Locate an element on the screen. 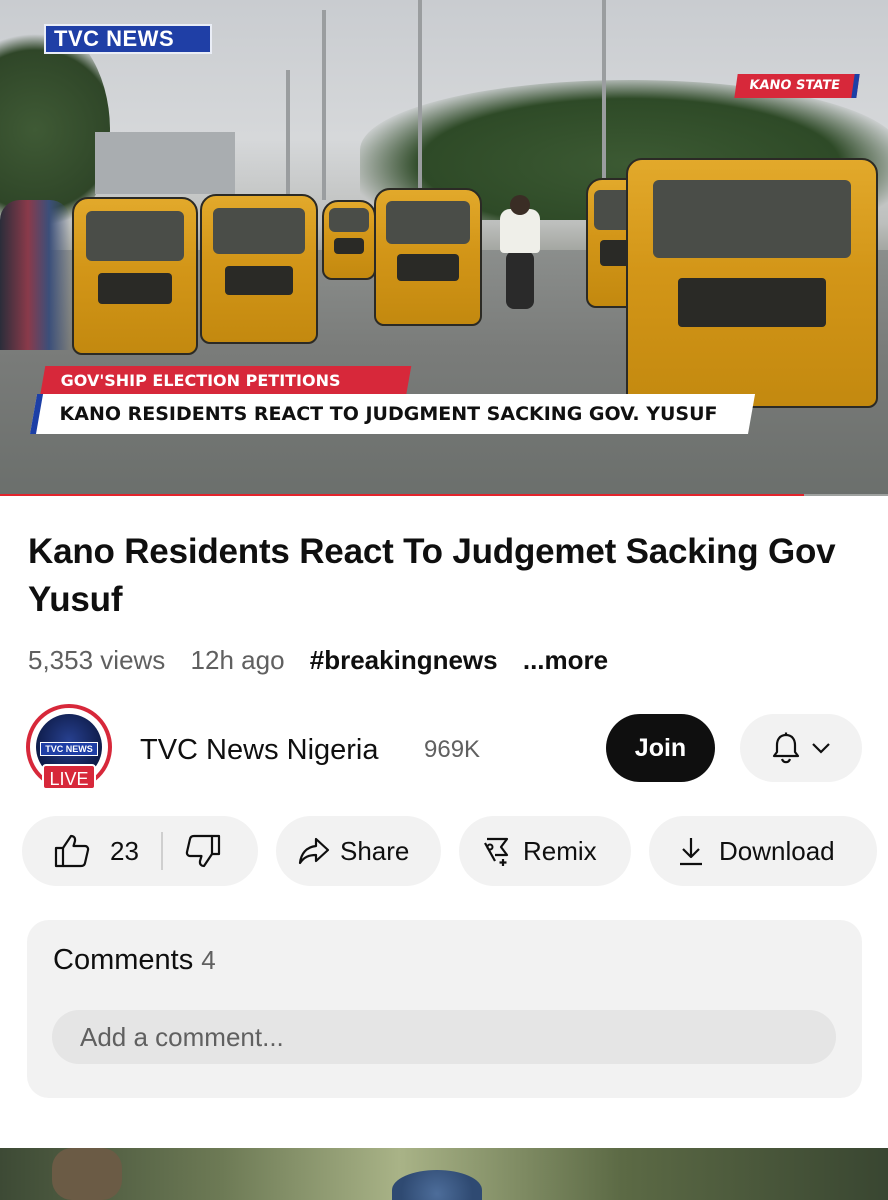 The image size is (888, 1200). comments-section: Comments 4 is located at coordinates (444, 1009).